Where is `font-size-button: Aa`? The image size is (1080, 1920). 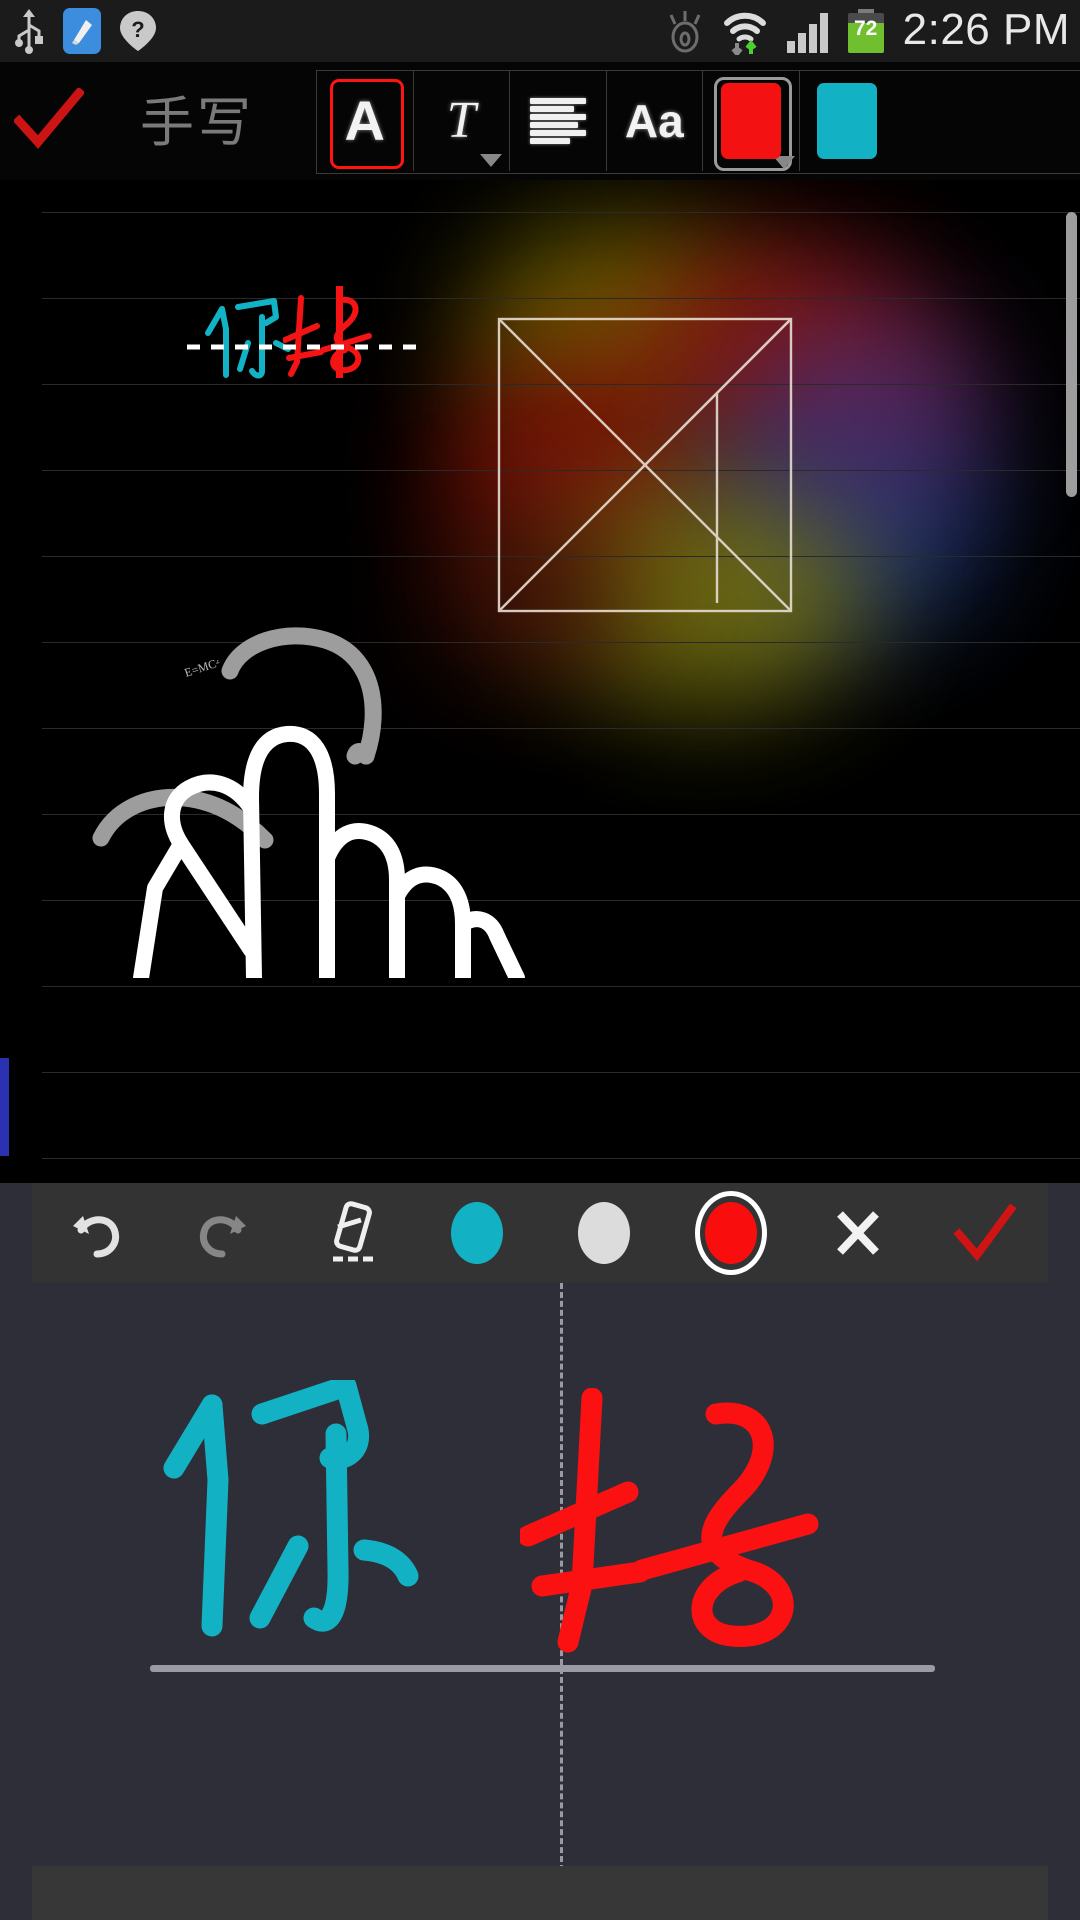 font-size-button: Aa is located at coordinates (655, 121).